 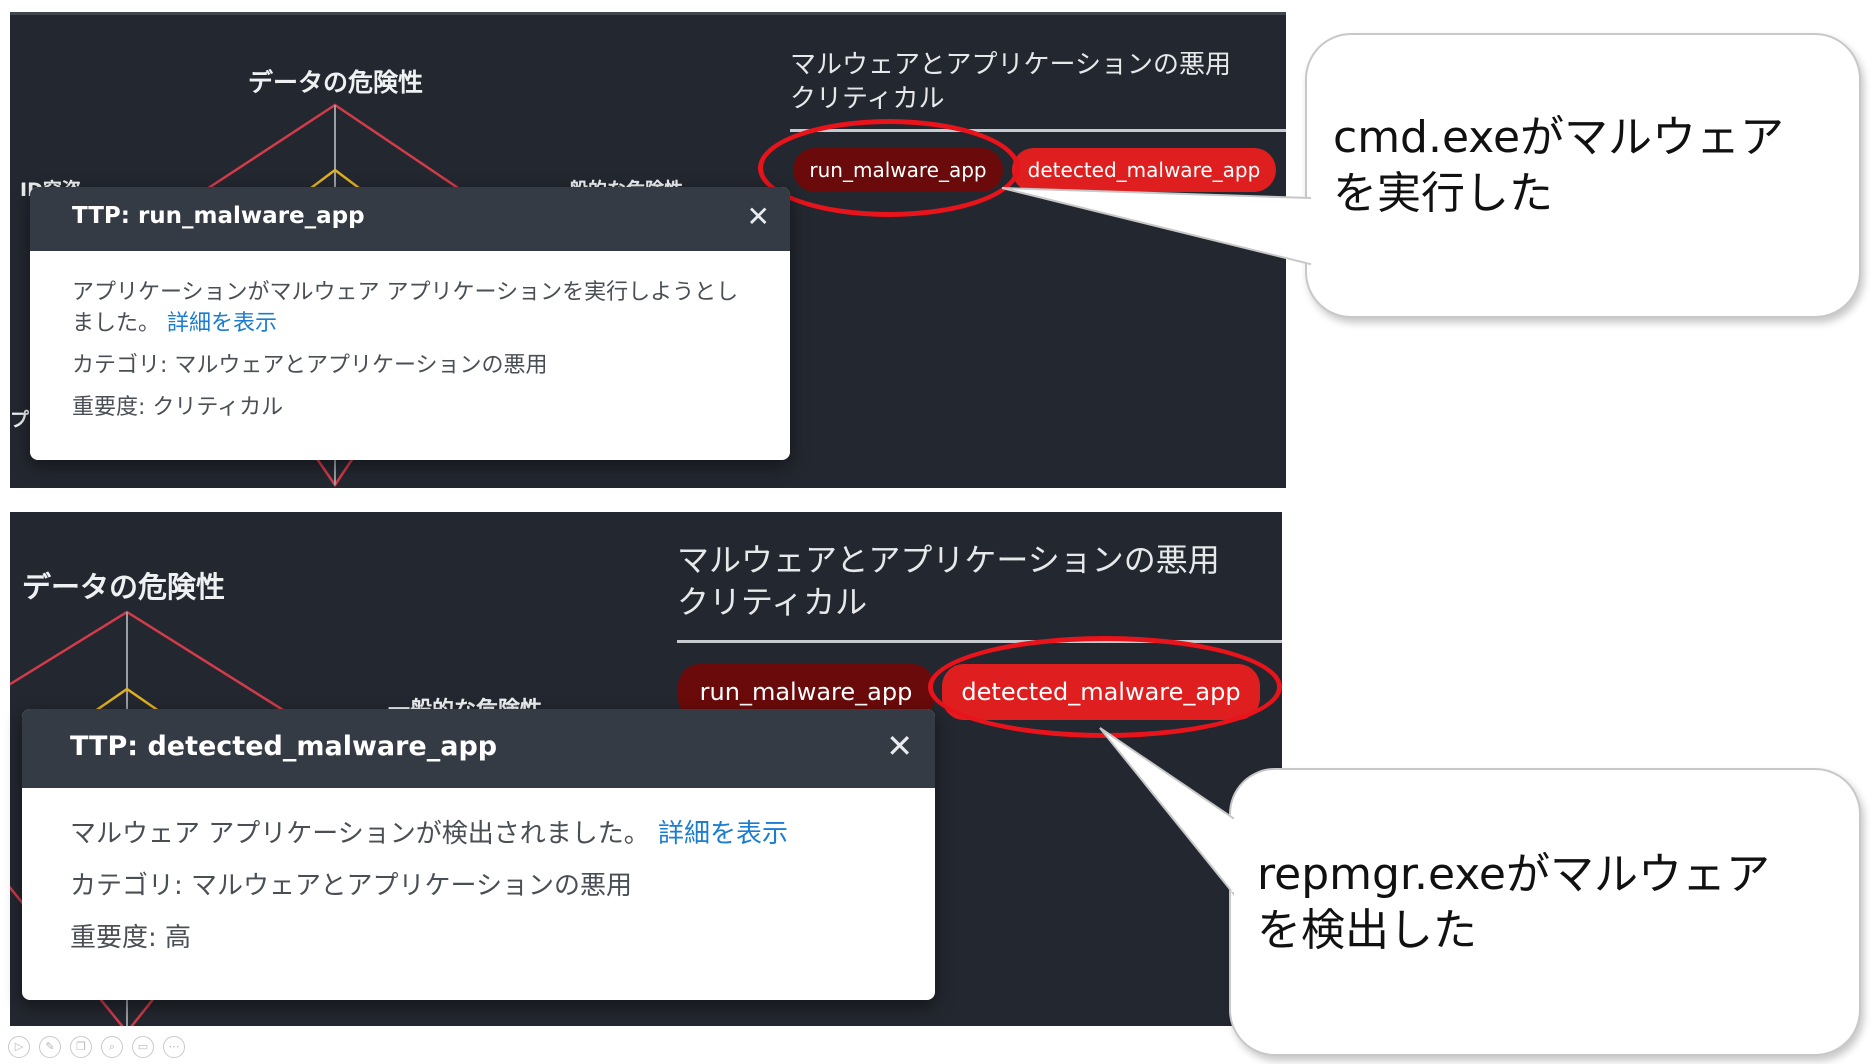 What do you see at coordinates (50, 1047) in the screenshot?
I see `pen-icon: ✎` at bounding box center [50, 1047].